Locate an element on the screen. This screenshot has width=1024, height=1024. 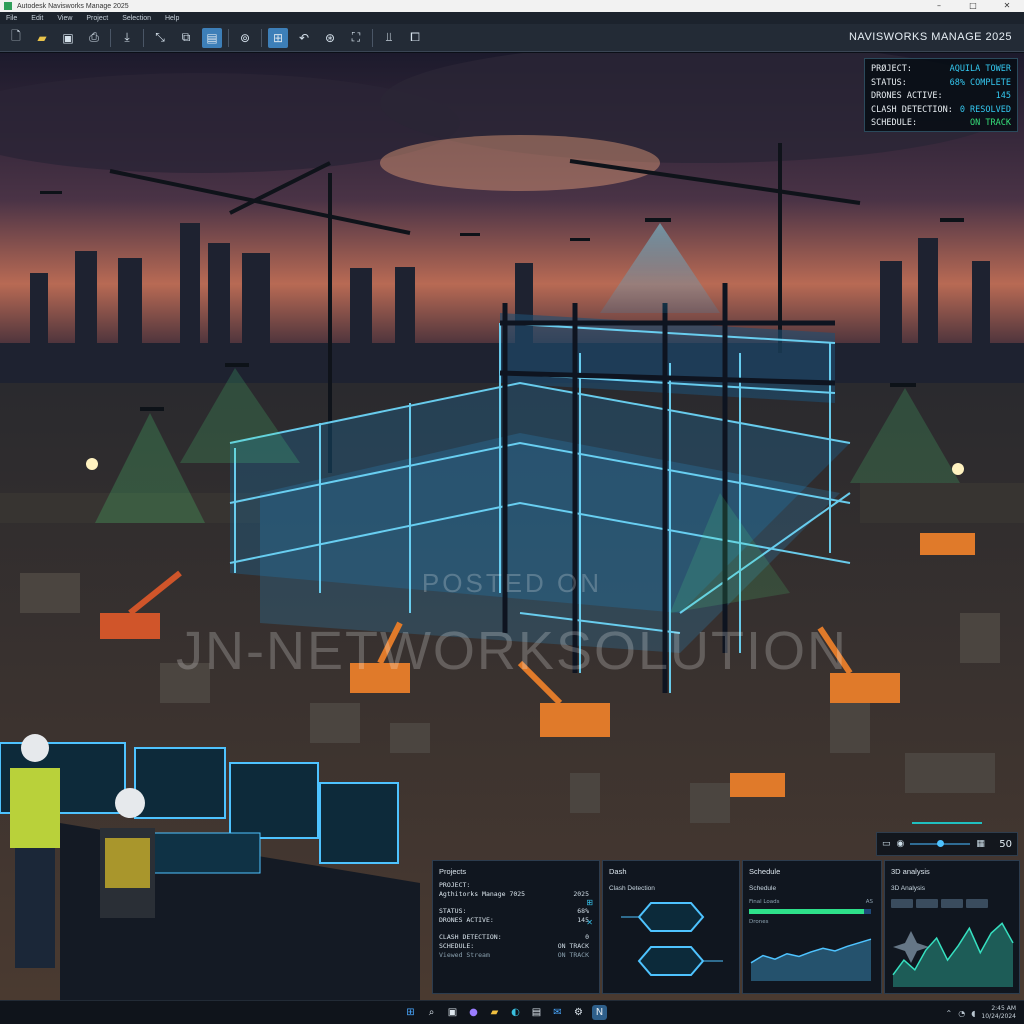
minimize-button: – is located at coordinates (939, 6).